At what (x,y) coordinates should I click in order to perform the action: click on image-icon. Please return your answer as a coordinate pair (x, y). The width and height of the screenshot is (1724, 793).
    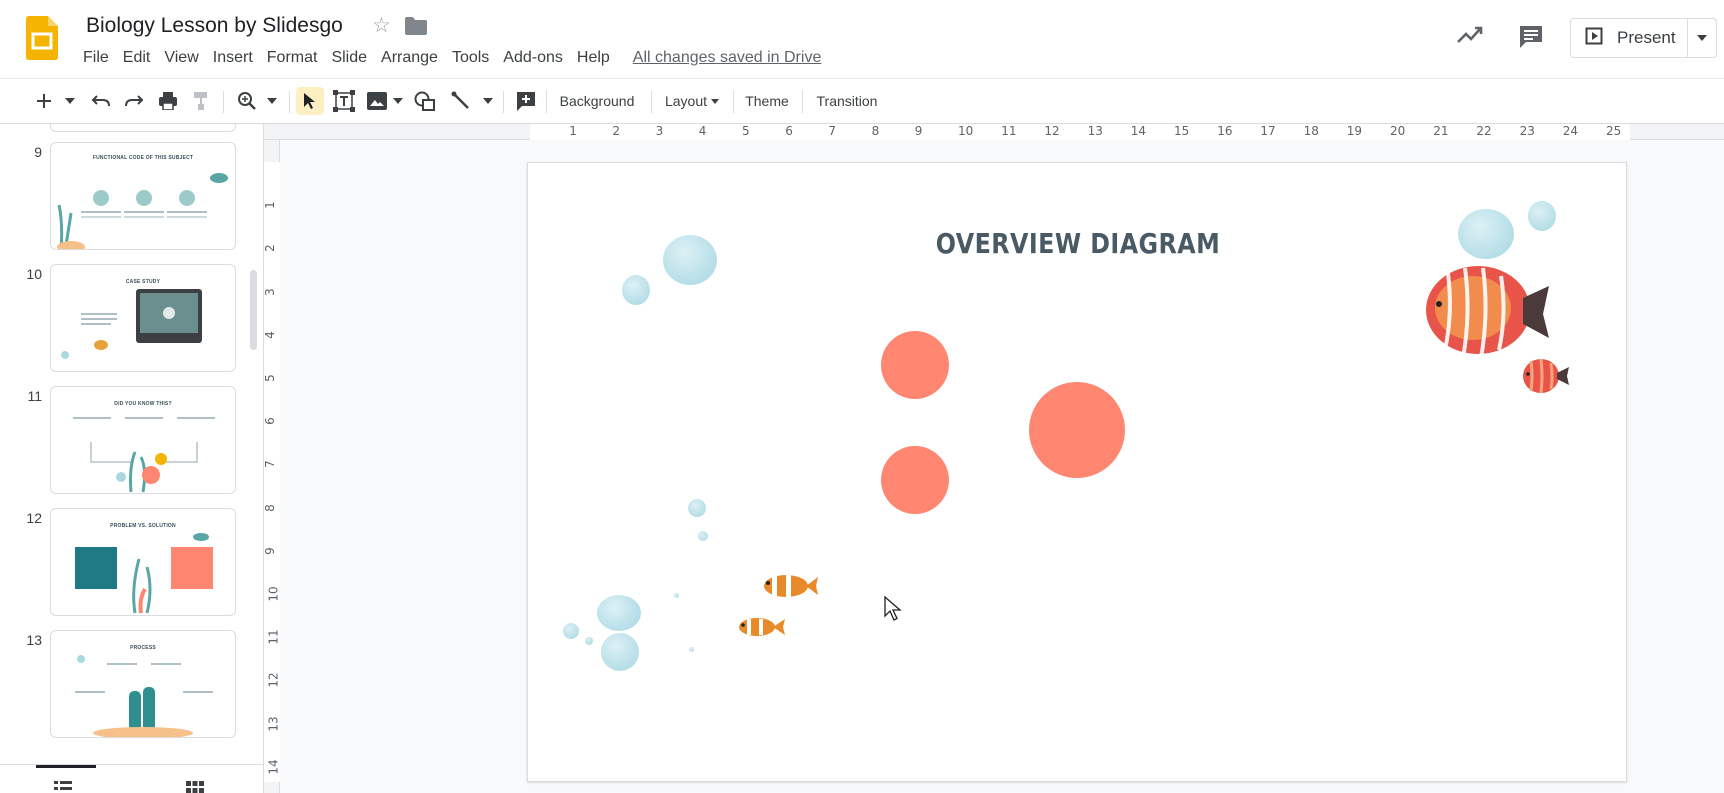
    Looking at the image, I should click on (377, 101).